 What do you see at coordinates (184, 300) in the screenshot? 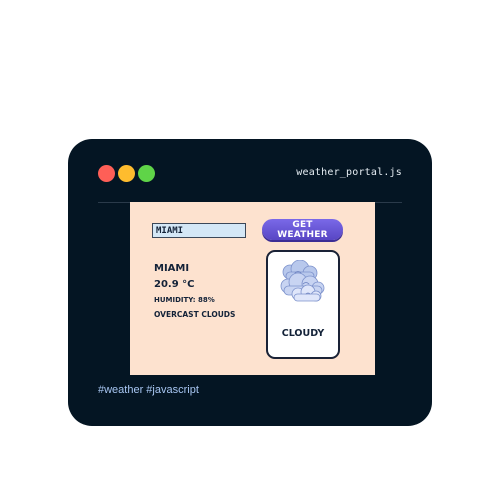
I see `humidity: HUMIDITY: 88%` at bounding box center [184, 300].